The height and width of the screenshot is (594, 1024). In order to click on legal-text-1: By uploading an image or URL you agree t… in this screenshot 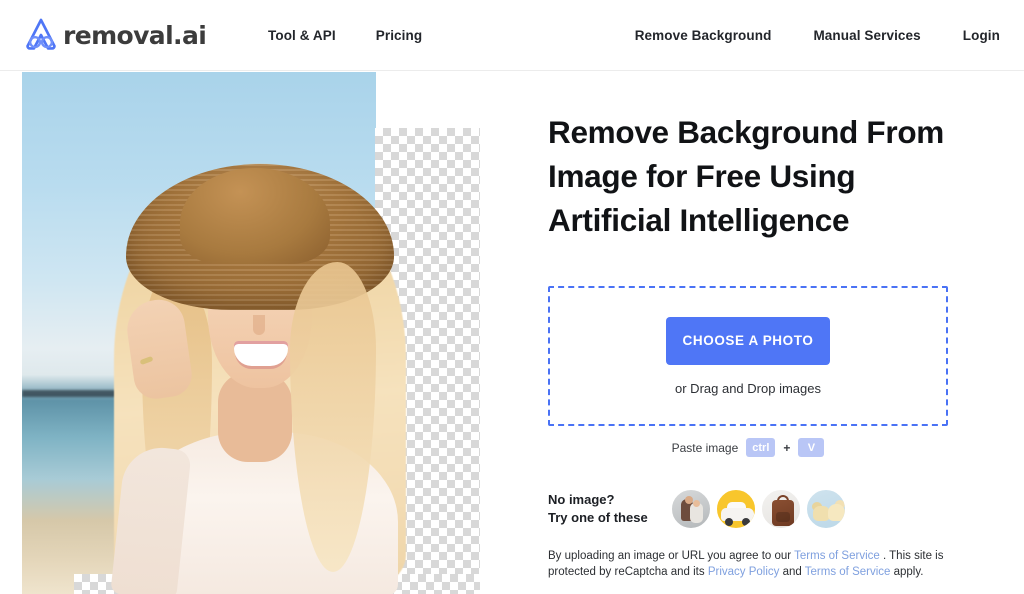, I will do `click(671, 556)`.